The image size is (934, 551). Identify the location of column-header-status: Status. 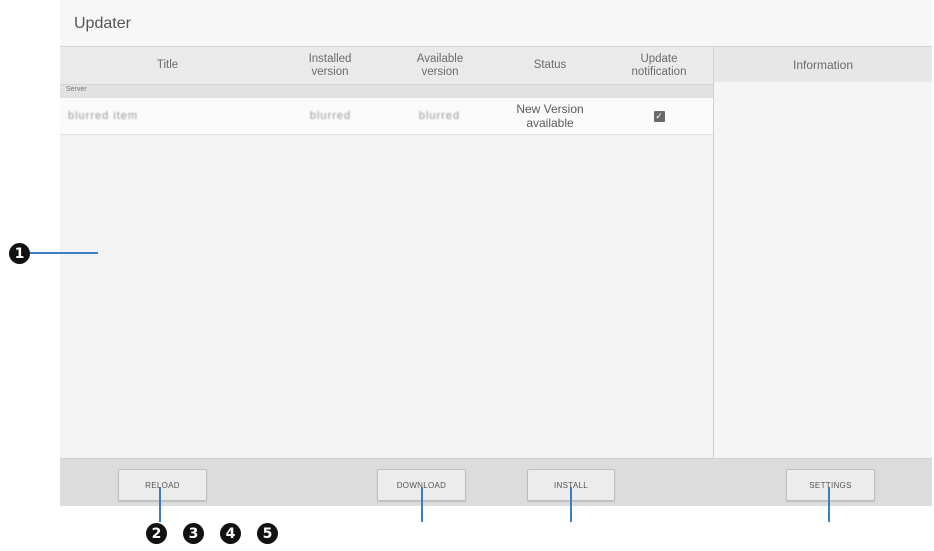
(550, 65).